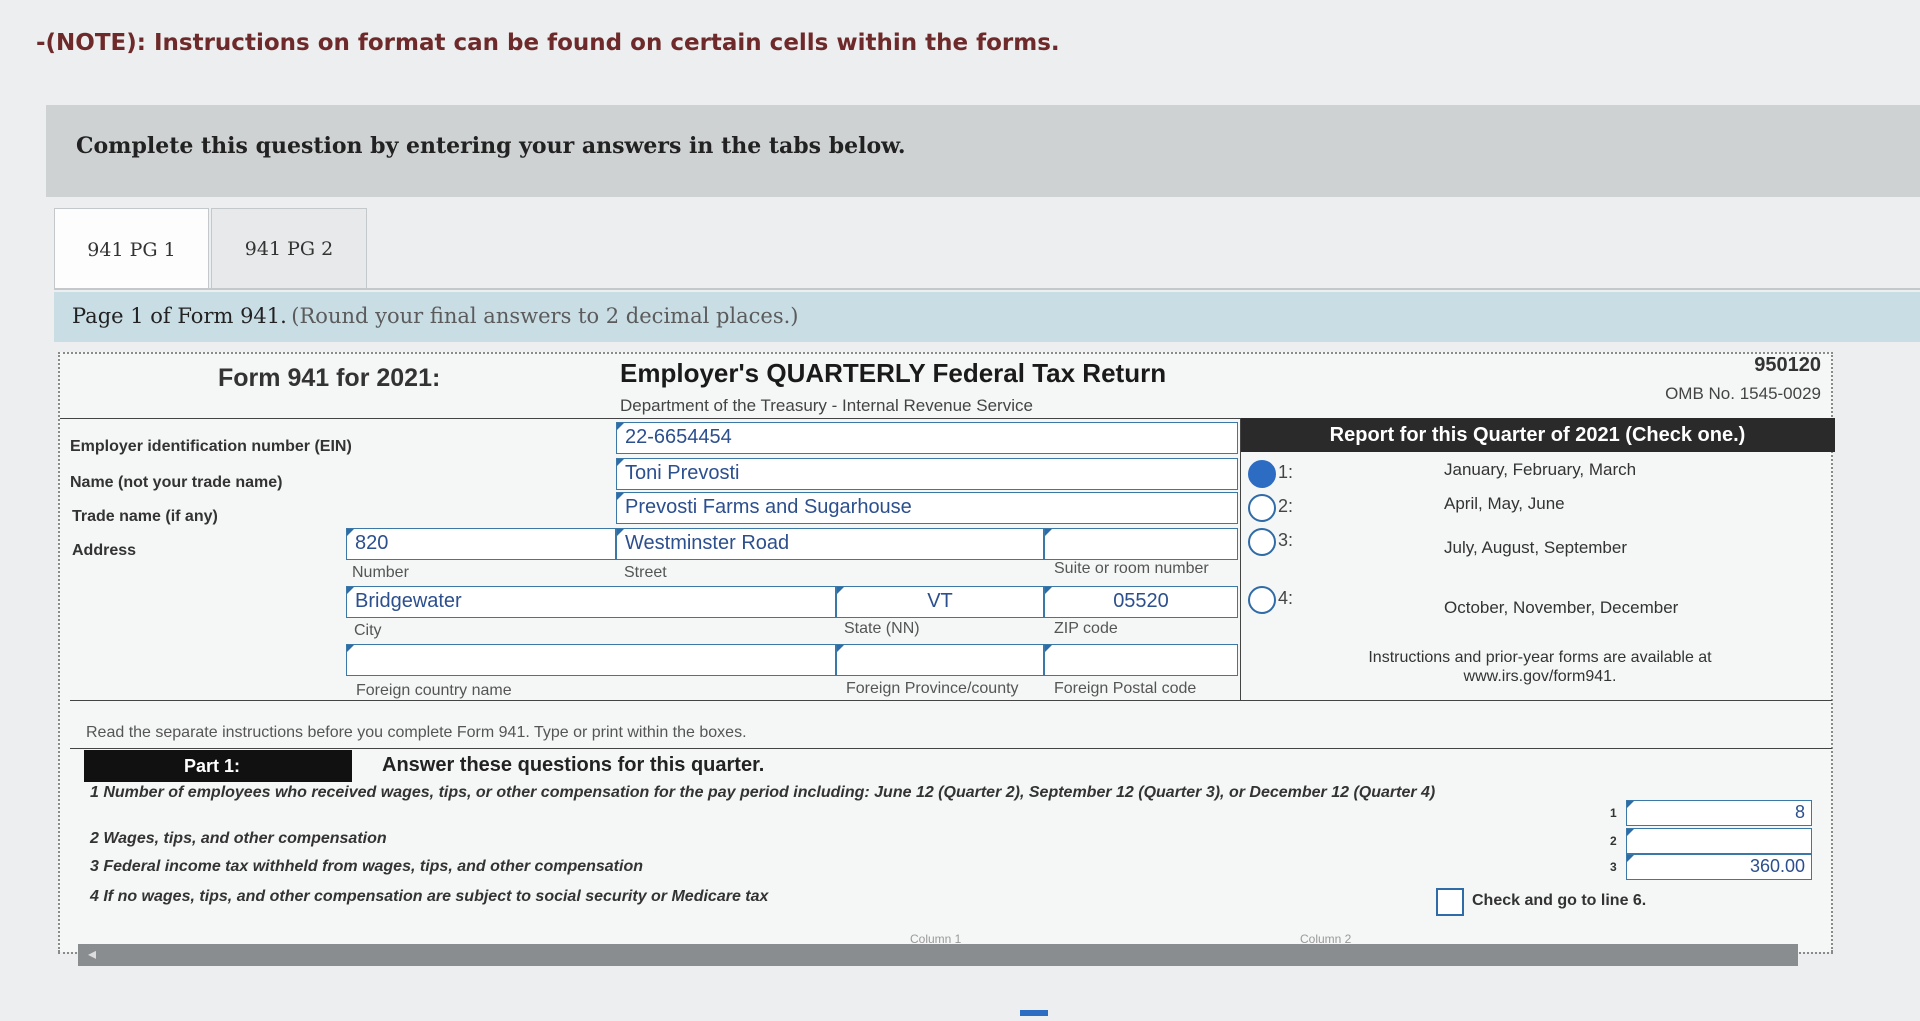 The height and width of the screenshot is (1021, 1920). What do you see at coordinates (940, 602) in the screenshot?
I see `state-field: VT` at bounding box center [940, 602].